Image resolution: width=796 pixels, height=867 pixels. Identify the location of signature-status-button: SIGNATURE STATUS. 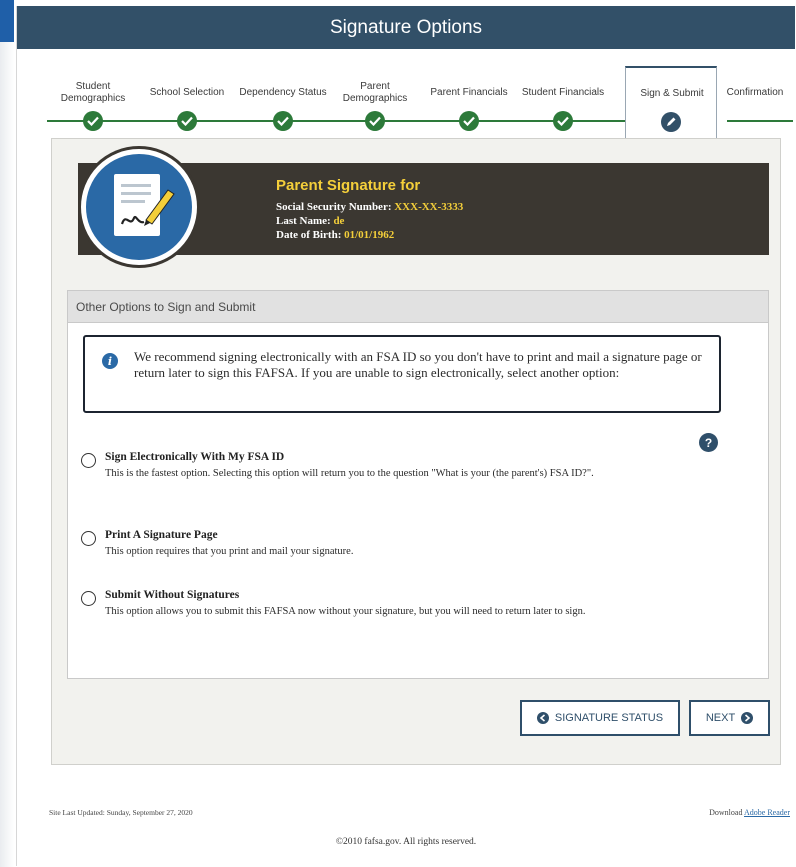
(600, 718).